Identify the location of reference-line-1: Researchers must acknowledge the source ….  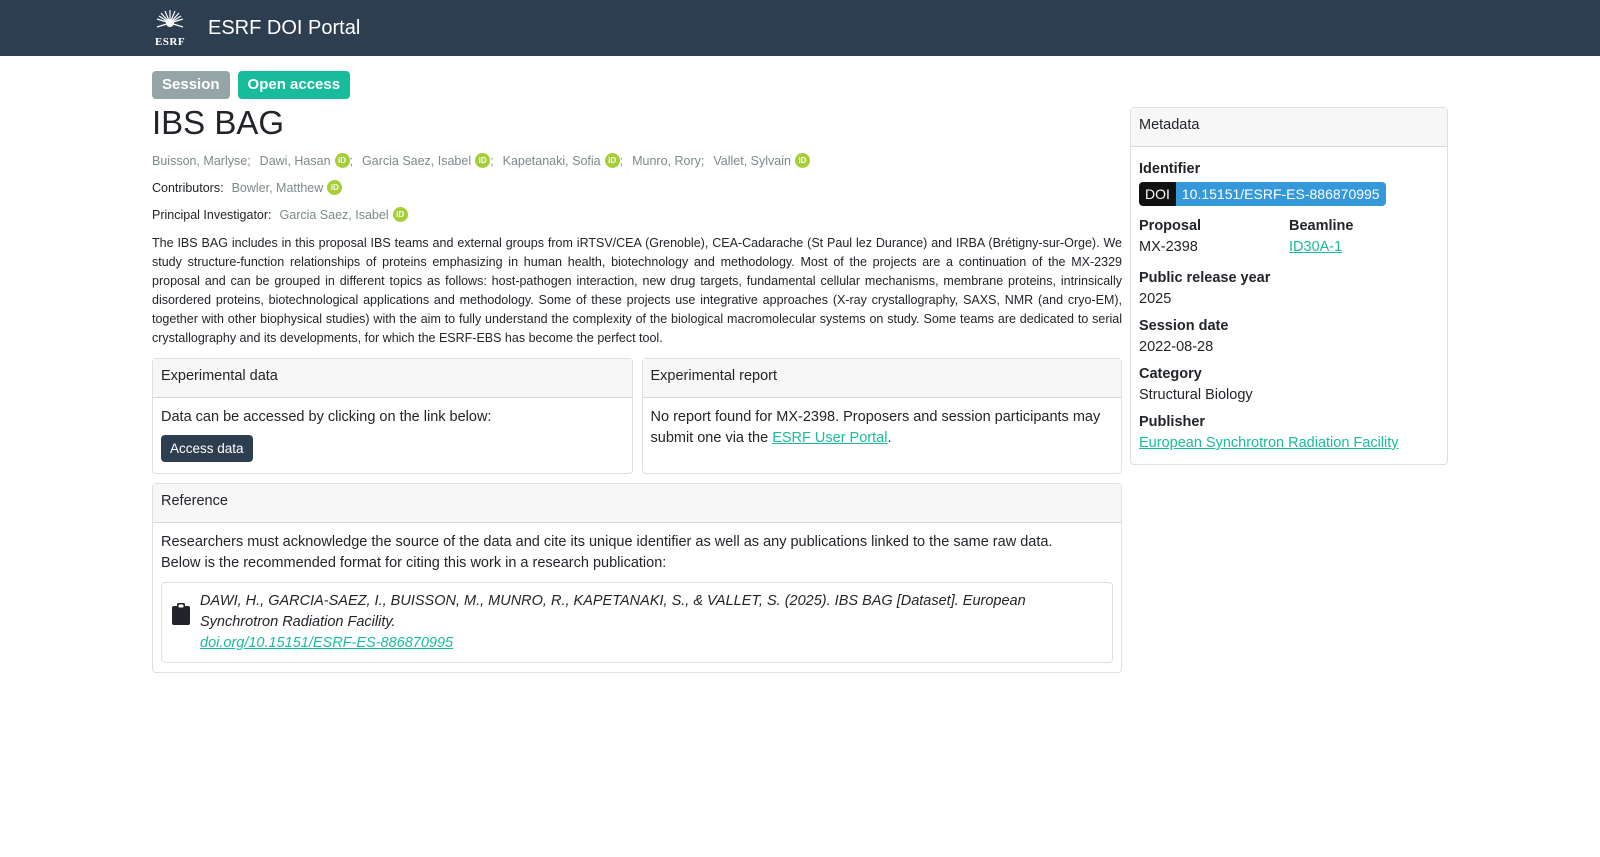
(607, 542).